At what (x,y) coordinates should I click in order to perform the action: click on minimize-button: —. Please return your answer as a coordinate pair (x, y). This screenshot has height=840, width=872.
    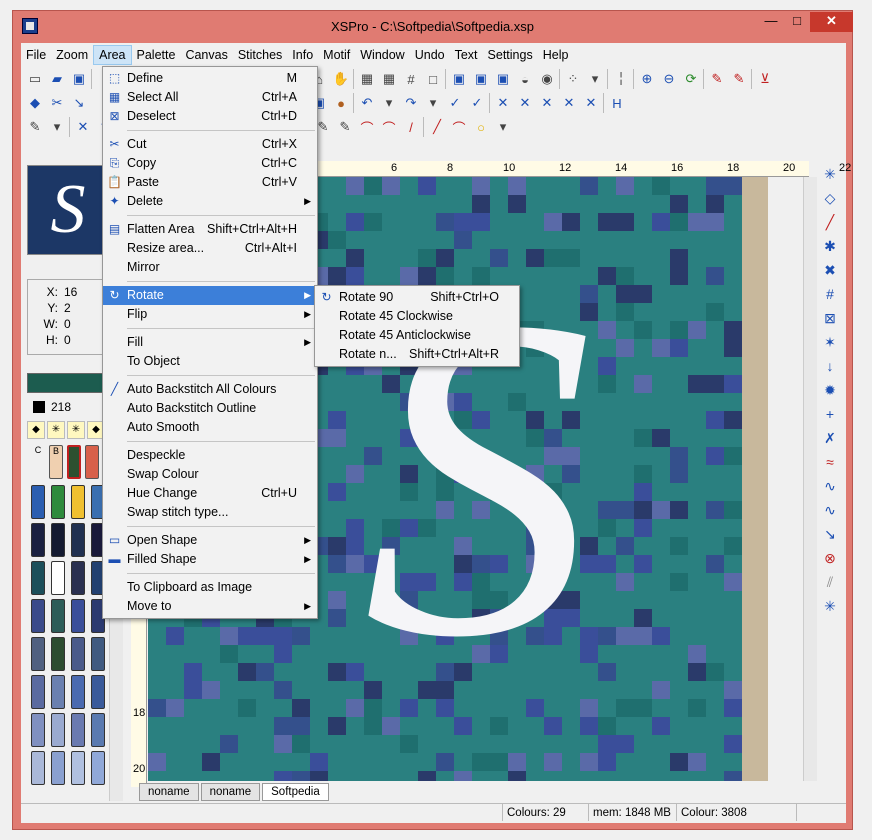
    Looking at the image, I should click on (771, 22).